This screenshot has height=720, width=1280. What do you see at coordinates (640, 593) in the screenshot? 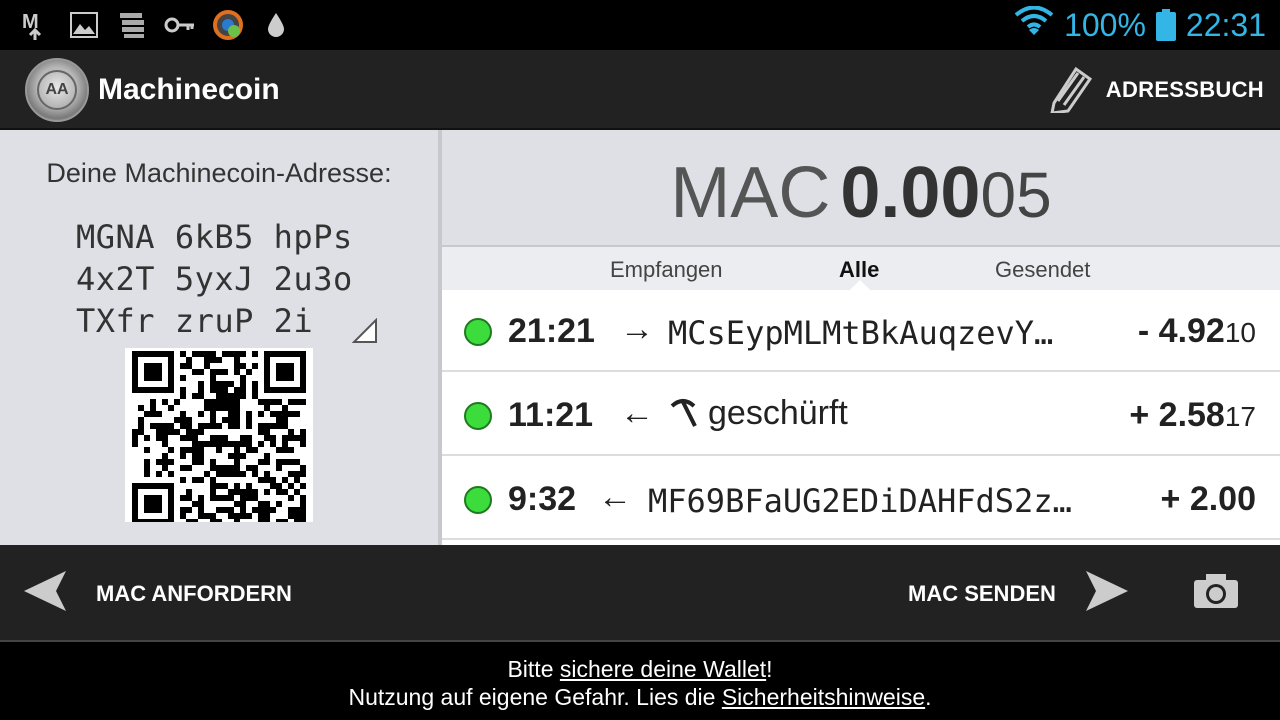
I see `bottom-action-bar: MAC ANFORDERN MAC SENDEN` at bounding box center [640, 593].